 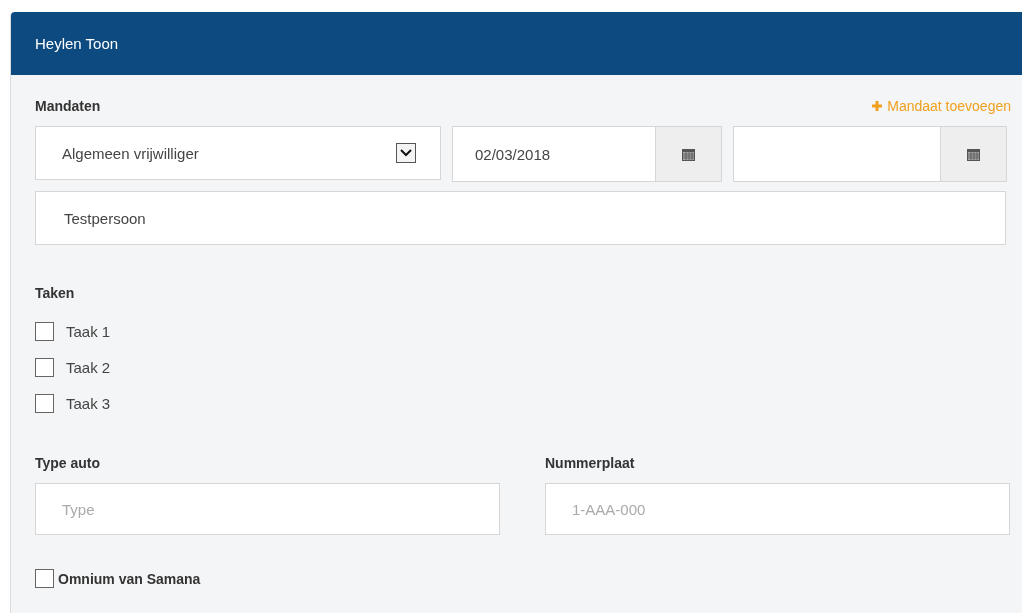 What do you see at coordinates (777, 509) in the screenshot?
I see `license-plate-field: 1-AAA-000` at bounding box center [777, 509].